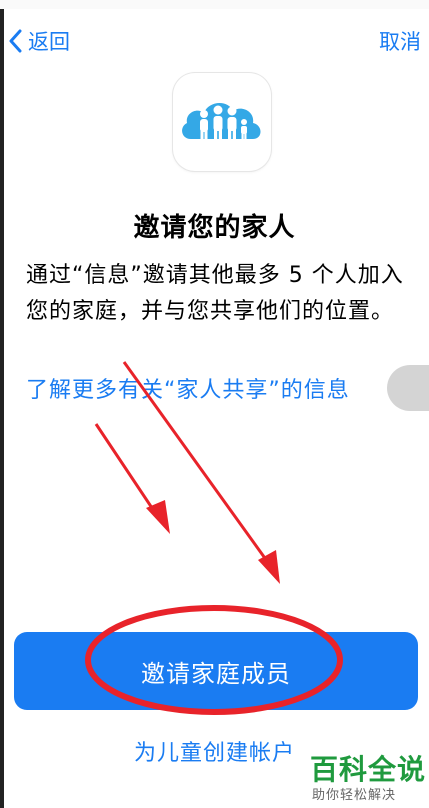 Image resolution: width=429 pixels, height=808 pixels. I want to click on chevron-left-icon, so click(15, 41).